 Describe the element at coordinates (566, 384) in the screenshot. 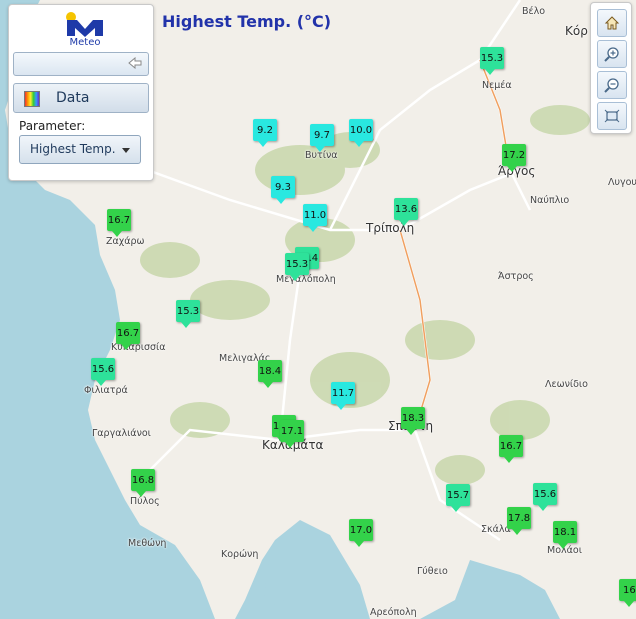

I see `place-label: Λεωνίδιο` at that location.